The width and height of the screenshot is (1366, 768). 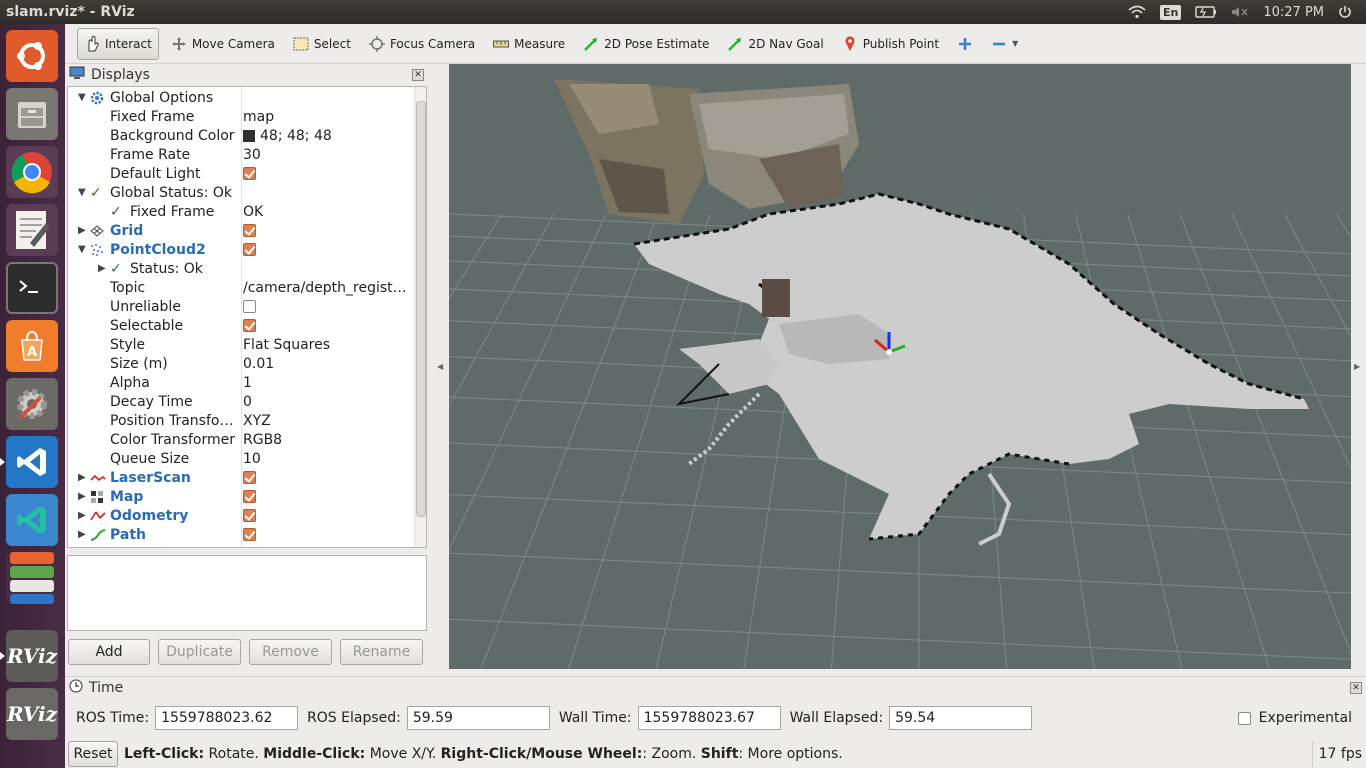 I want to click on display-row-value: Flat Squares, so click(x=328, y=345).